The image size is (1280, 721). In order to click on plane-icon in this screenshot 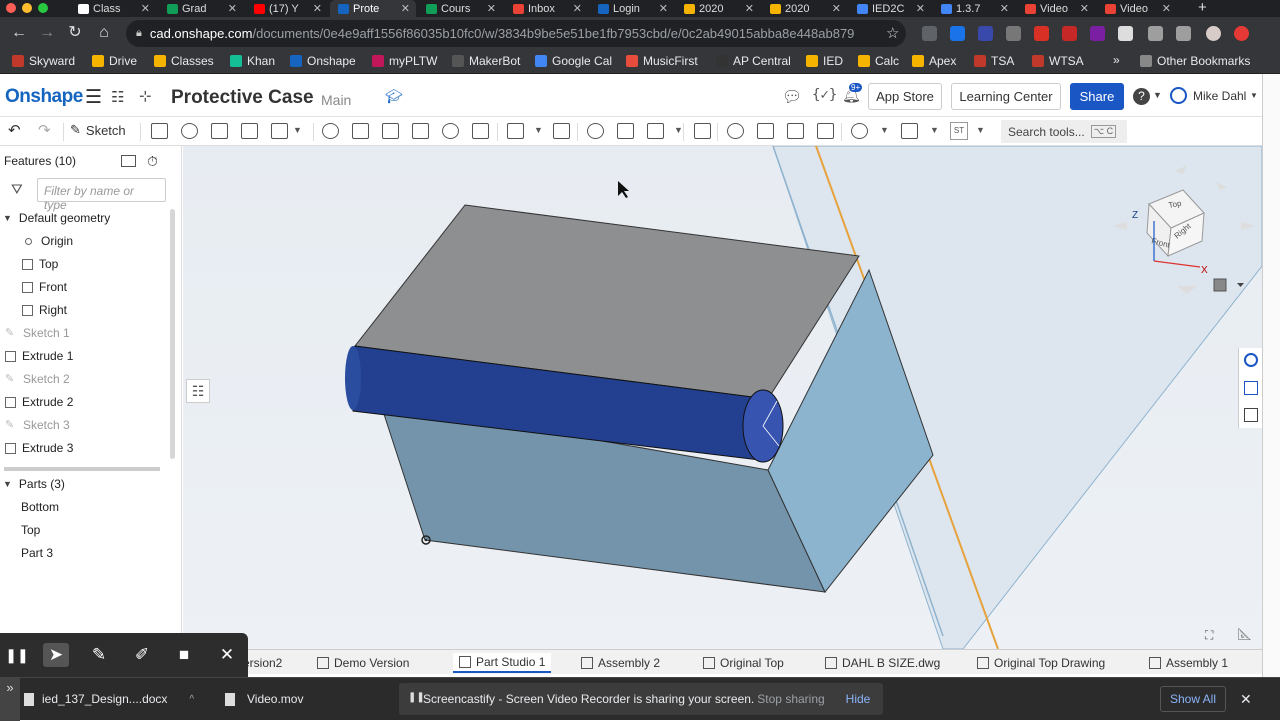, I will do `click(859, 131)`.